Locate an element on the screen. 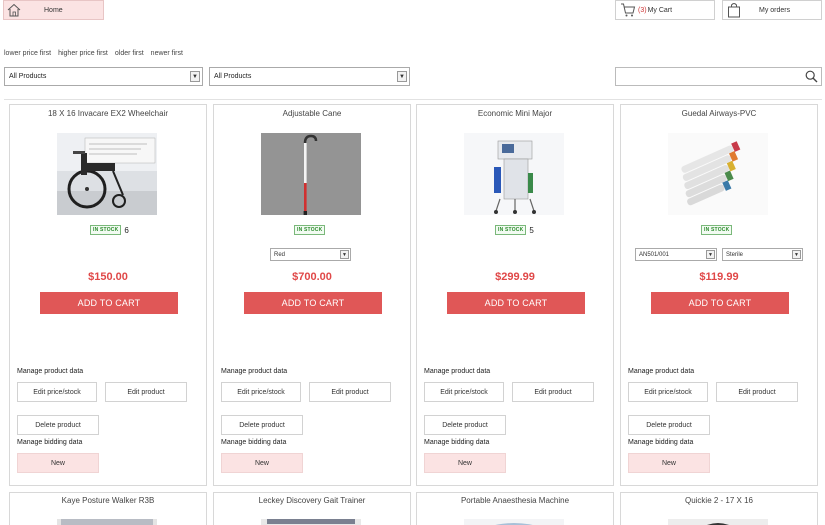  product-price: $700.00 is located at coordinates (312, 277).